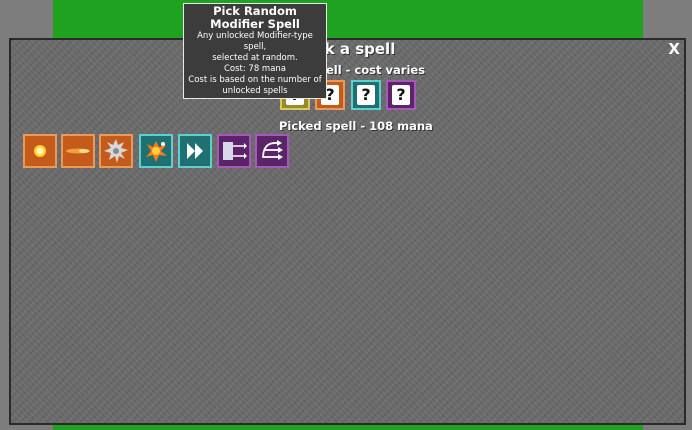  Describe the element at coordinates (255, 41) in the screenshot. I see `tooltip-line-1: Any unlocked Modifier-type spell,` at that location.